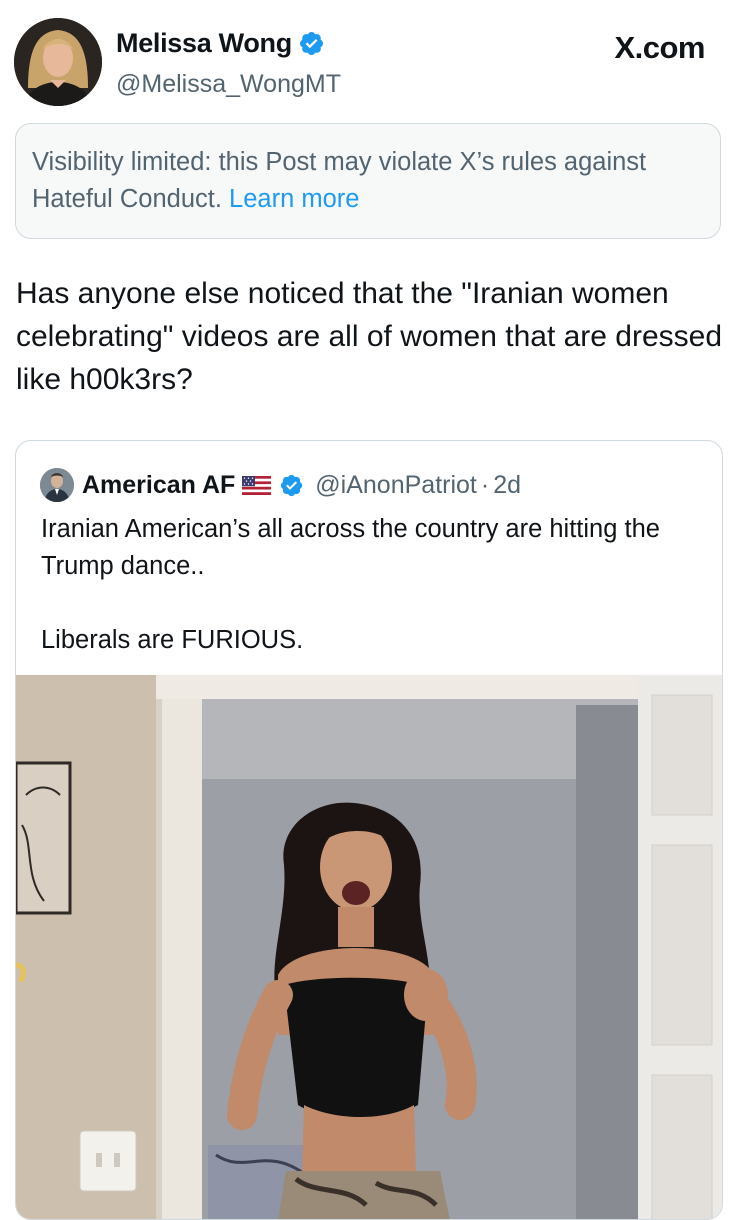 The width and height of the screenshot is (738, 1220). Describe the element at coordinates (57, 485) in the screenshot. I see `quoted-author-avatar` at that location.